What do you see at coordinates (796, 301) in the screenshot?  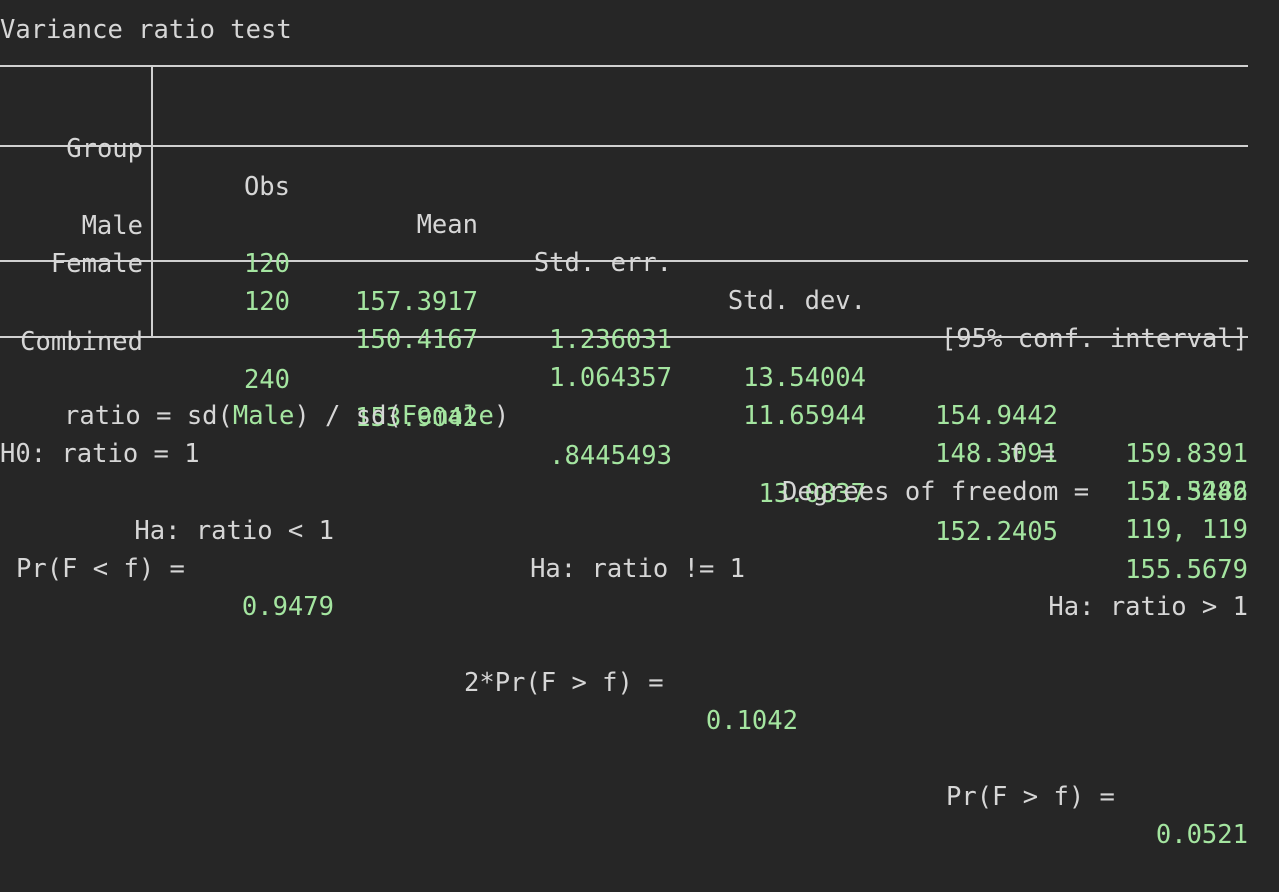 I see `column-header-std-dev: Std. dev.` at bounding box center [796, 301].